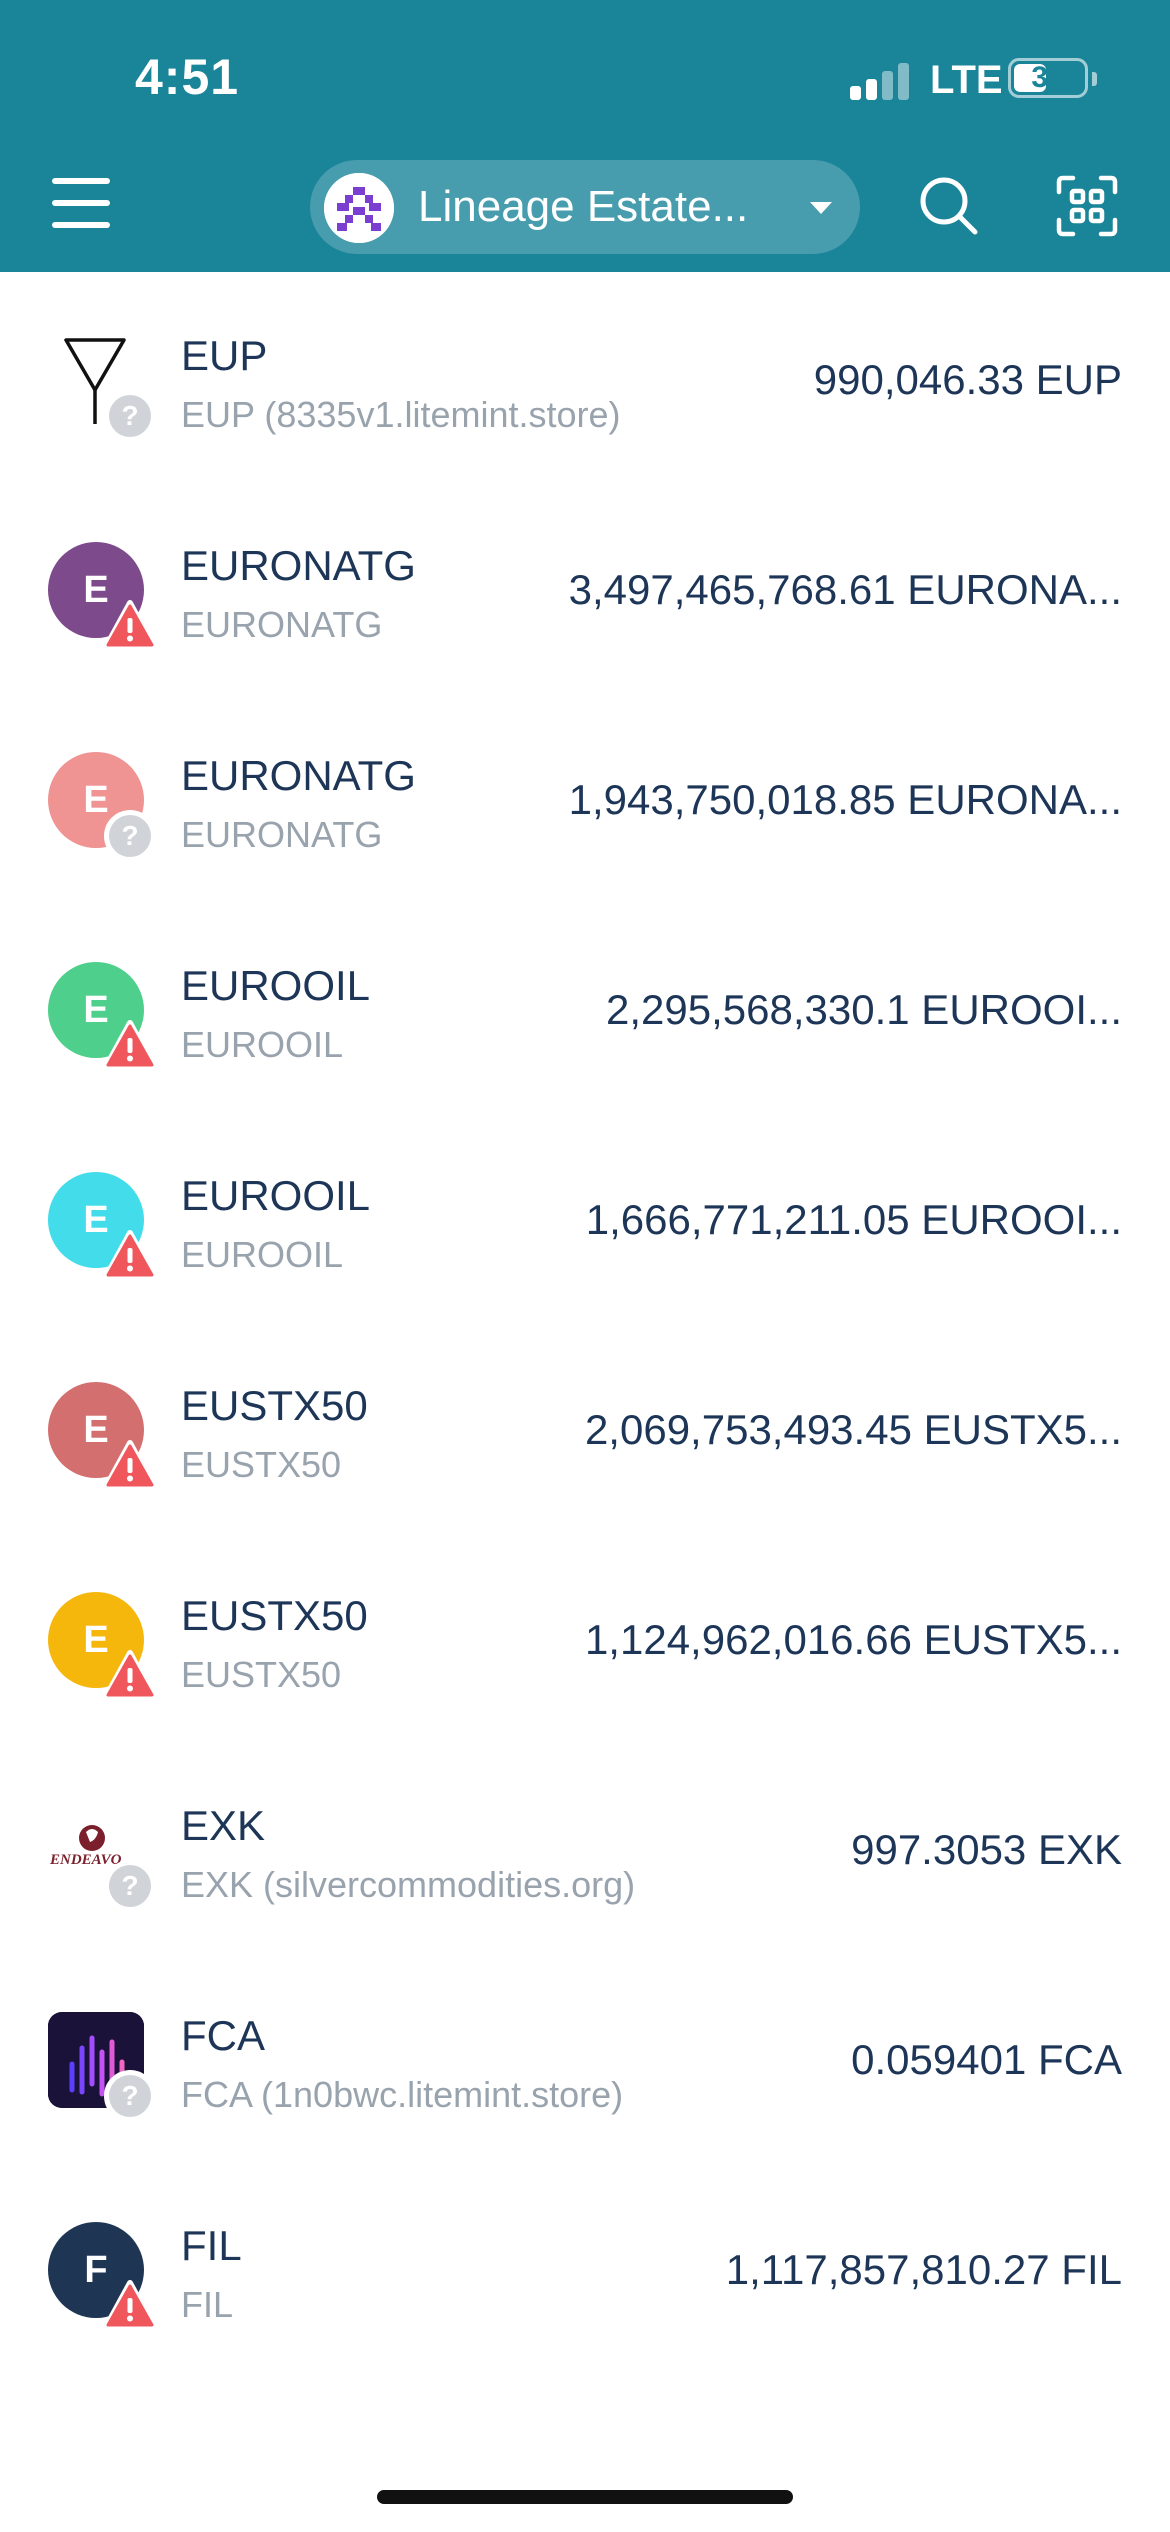 This screenshot has height=2532, width=1170. I want to click on token-balance: 0.059401 FCA, so click(986, 2059).